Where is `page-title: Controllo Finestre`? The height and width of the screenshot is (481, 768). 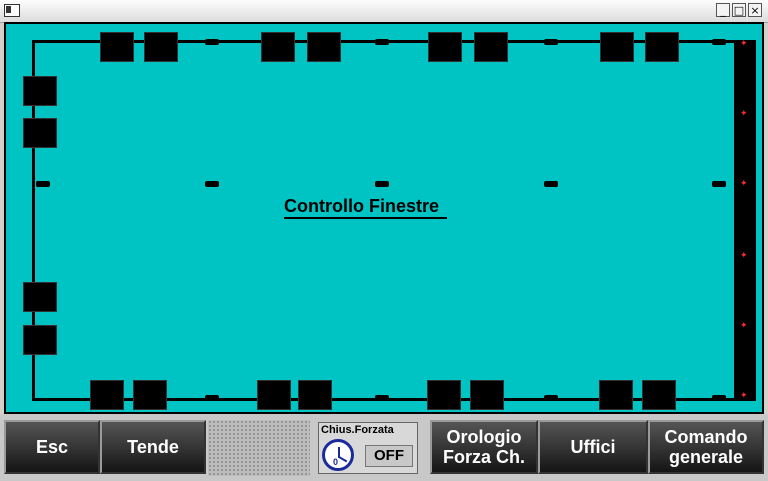
page-title: Controllo Finestre is located at coordinates (366, 207).